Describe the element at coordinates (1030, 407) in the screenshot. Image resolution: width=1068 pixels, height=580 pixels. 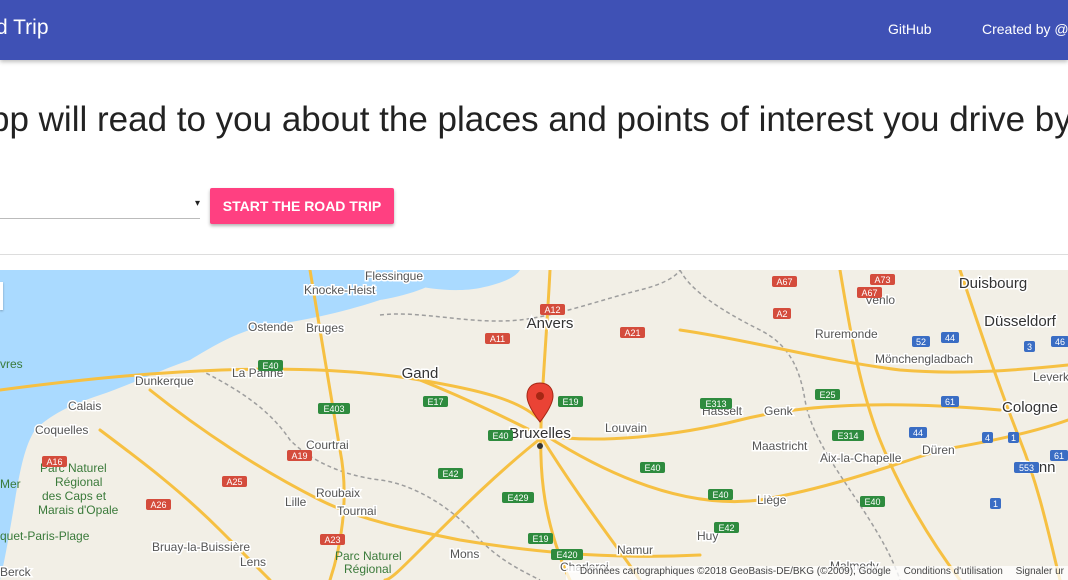
I see `city-label: Cologne` at that location.